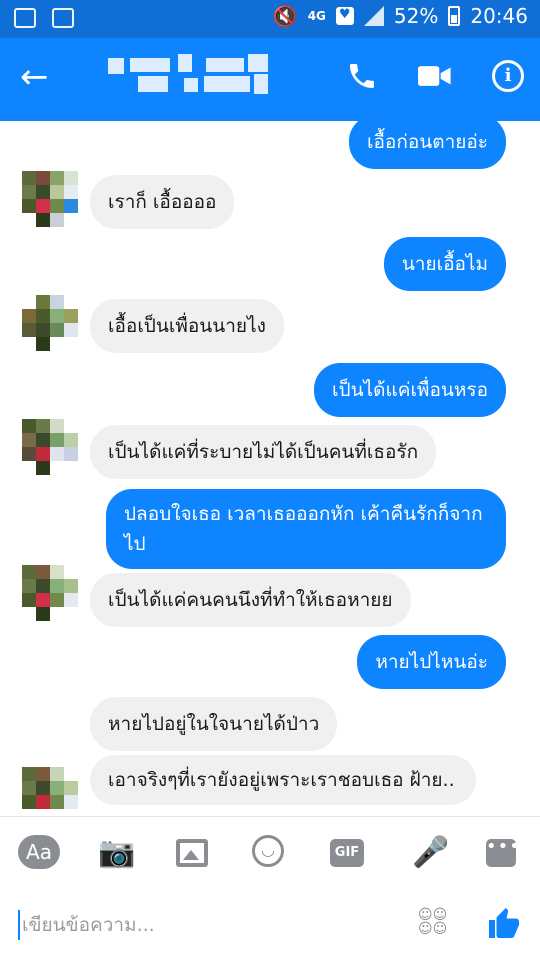  I want to click on message-input-bar: ☺☺☺☺, so click(270, 924).